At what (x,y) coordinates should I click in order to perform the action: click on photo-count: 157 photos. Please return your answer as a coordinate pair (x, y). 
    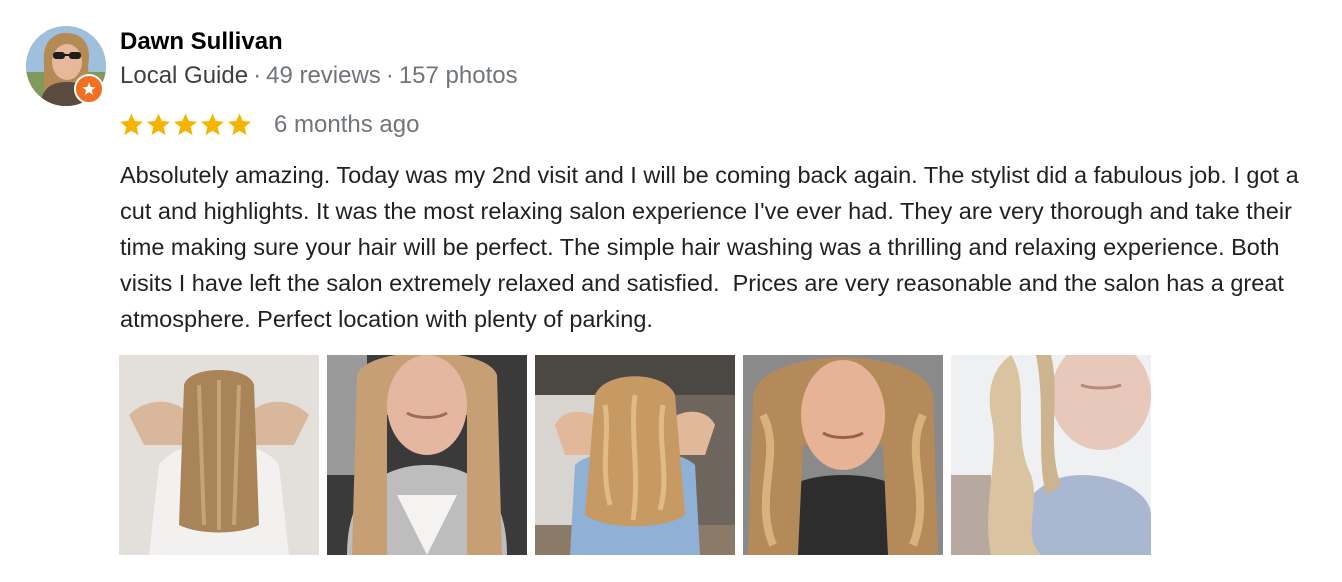
    Looking at the image, I should click on (458, 75).